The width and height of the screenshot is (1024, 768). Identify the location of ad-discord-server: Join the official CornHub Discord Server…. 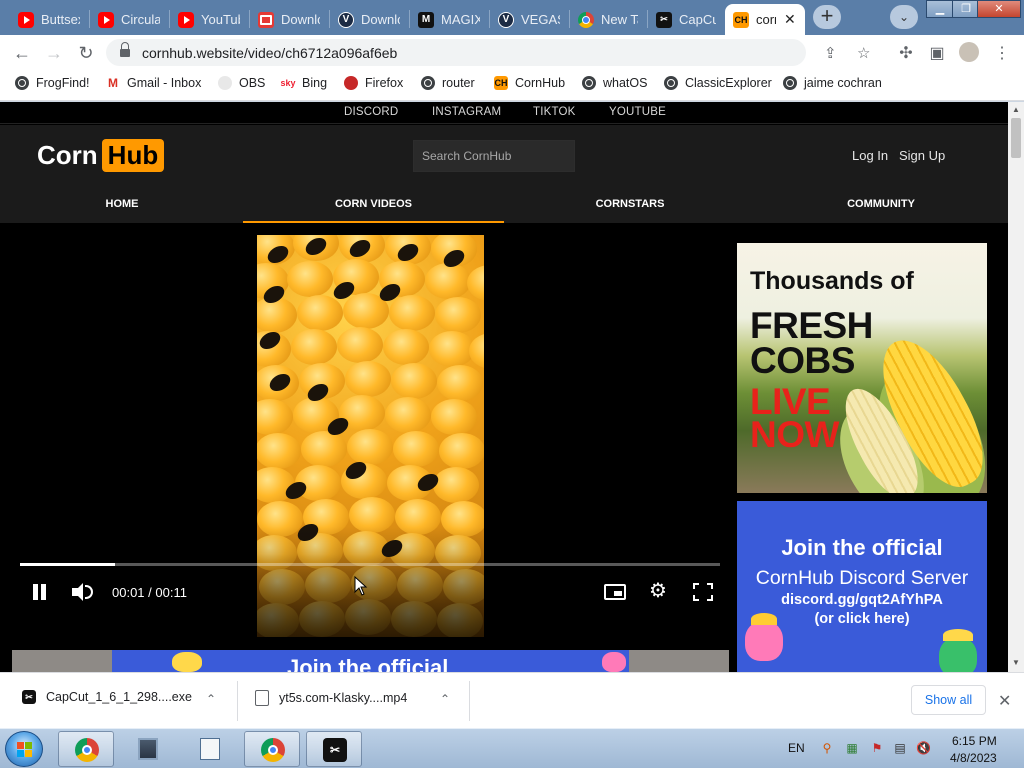
(862, 586).